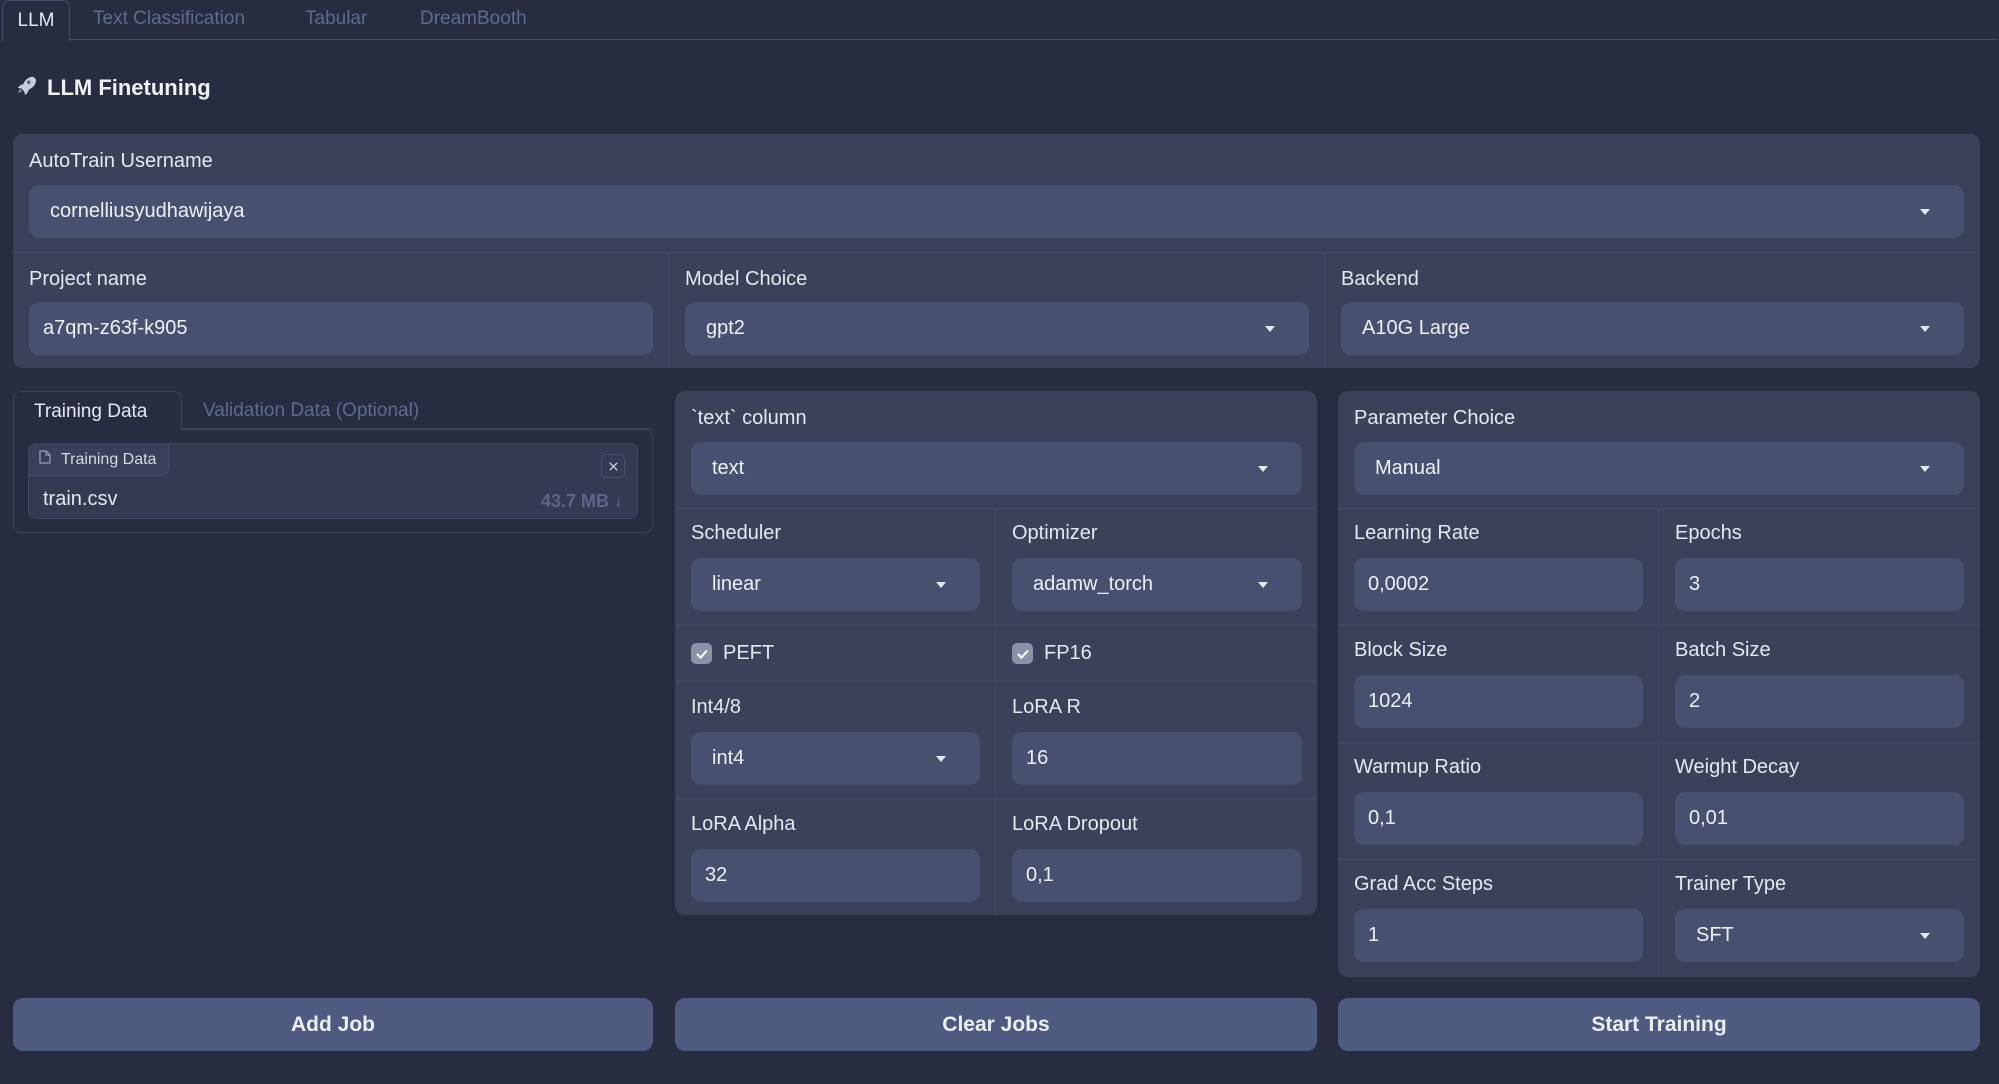  Describe the element at coordinates (1037, 758) in the screenshot. I see `lora-r-value: 16` at that location.